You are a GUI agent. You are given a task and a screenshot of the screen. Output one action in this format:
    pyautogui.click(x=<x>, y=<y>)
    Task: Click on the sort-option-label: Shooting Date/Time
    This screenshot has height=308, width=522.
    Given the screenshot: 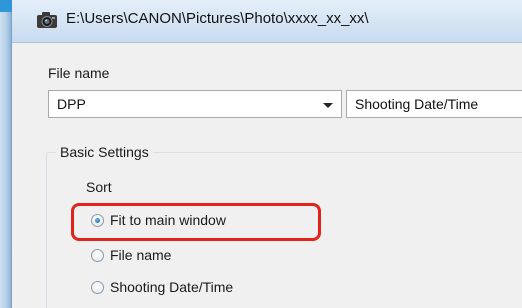 What is the action you would take?
    pyautogui.click(x=172, y=287)
    